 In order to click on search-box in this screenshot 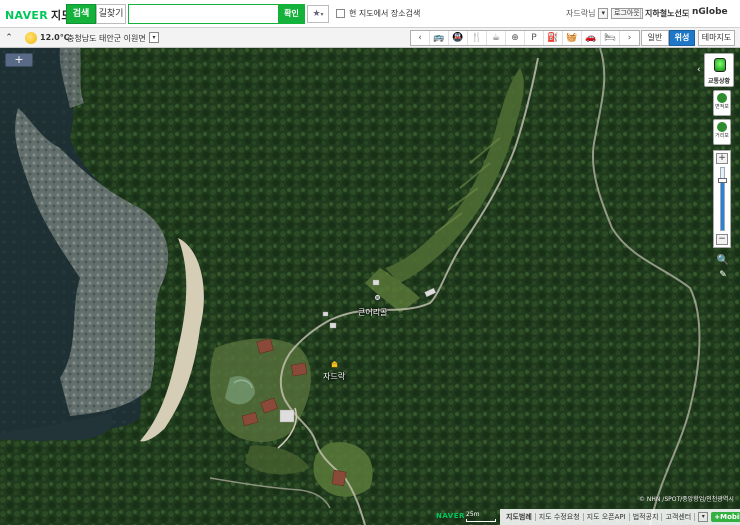, I will do `click(203, 14)`.